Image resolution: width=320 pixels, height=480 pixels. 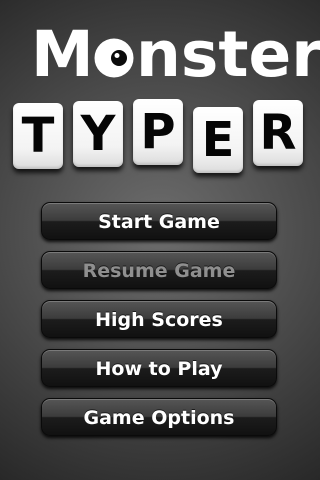 What do you see at coordinates (98, 134) in the screenshot?
I see `logo-tile-y: Y` at bounding box center [98, 134].